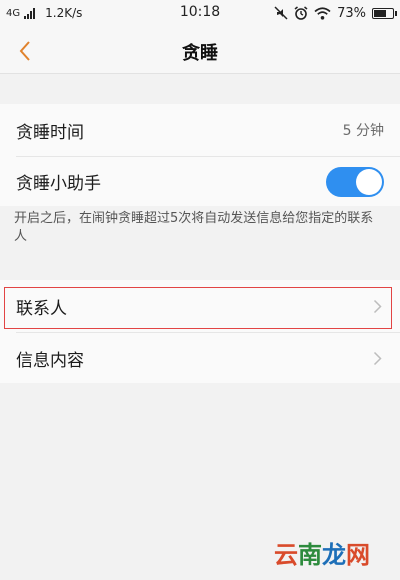 This screenshot has height=580, width=400. What do you see at coordinates (322, 13) in the screenshot?
I see `wifi-icon` at bounding box center [322, 13].